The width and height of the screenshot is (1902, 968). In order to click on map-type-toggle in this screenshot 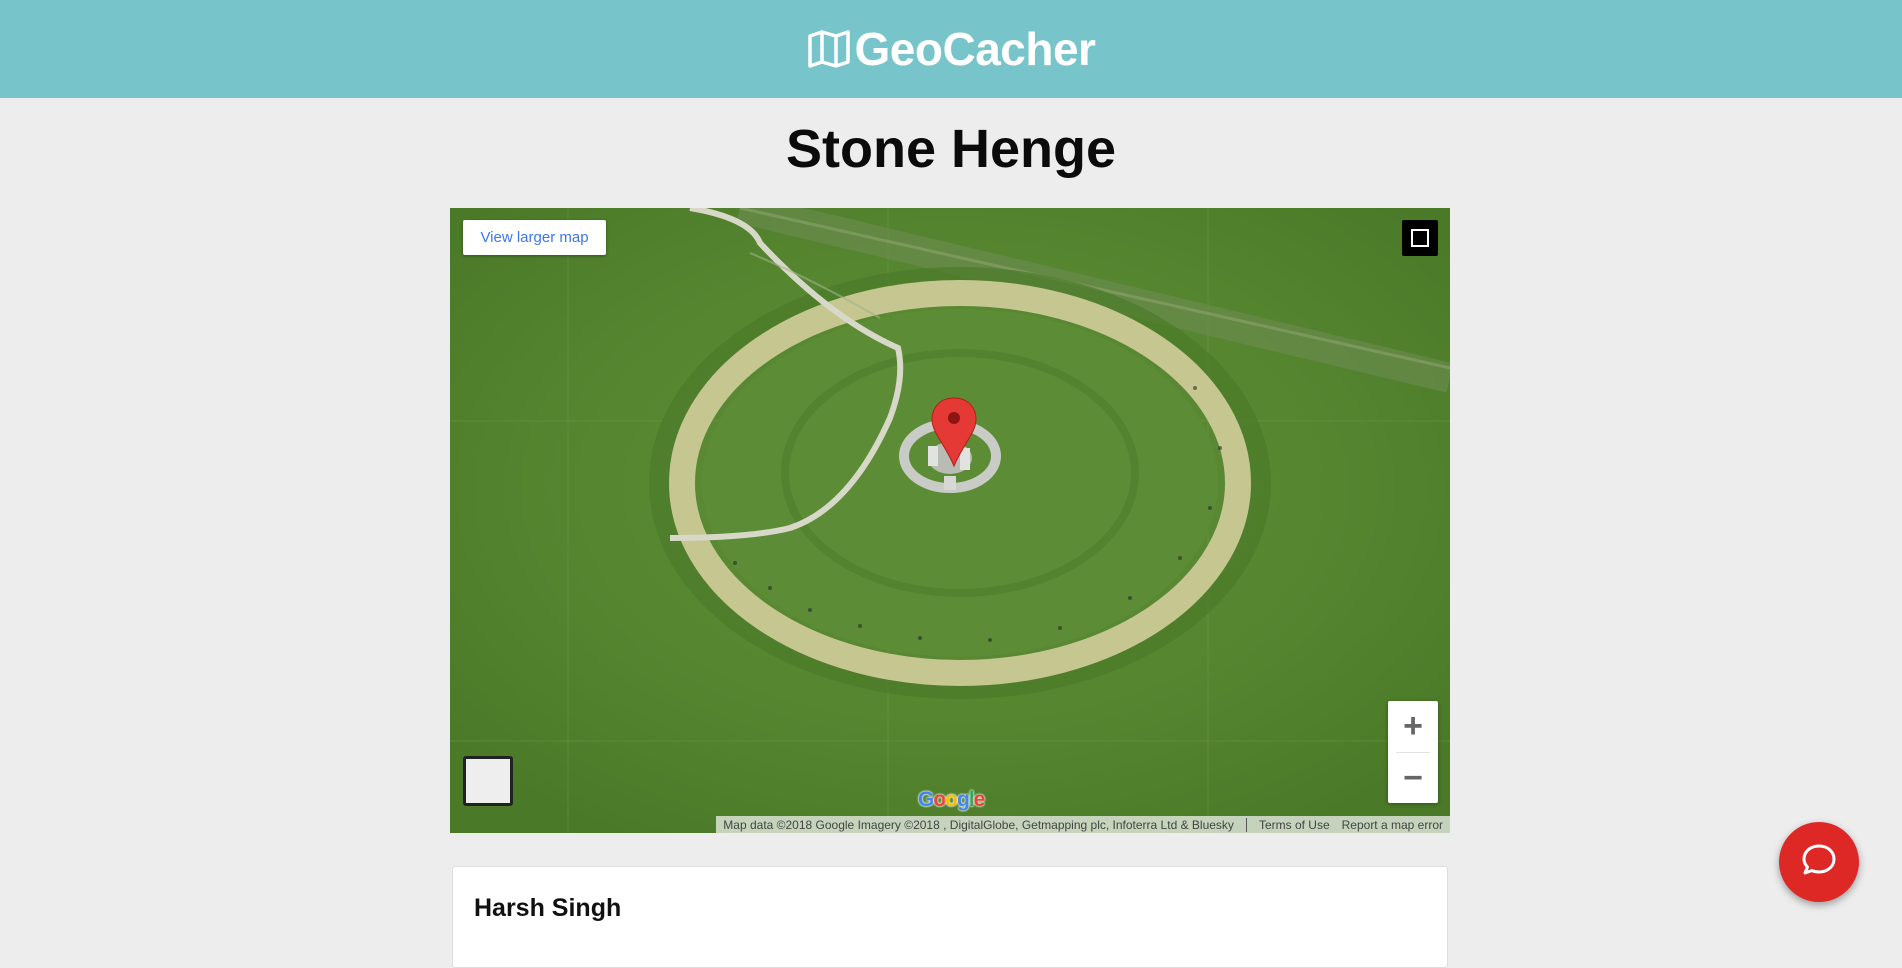, I will do `click(488, 781)`.